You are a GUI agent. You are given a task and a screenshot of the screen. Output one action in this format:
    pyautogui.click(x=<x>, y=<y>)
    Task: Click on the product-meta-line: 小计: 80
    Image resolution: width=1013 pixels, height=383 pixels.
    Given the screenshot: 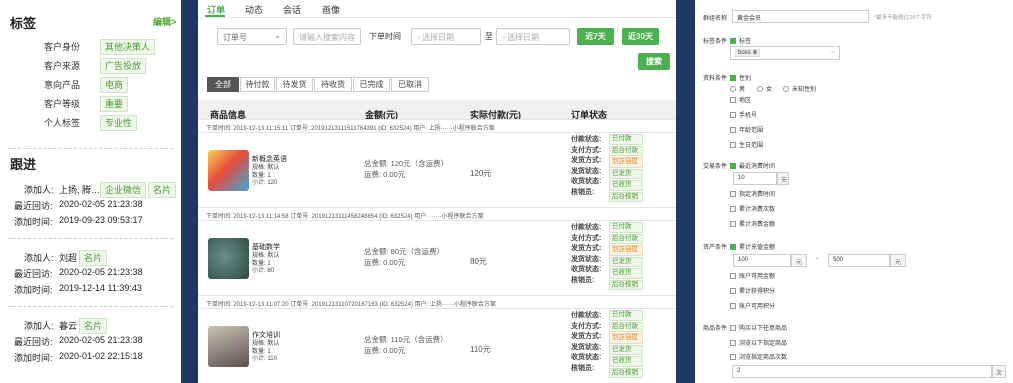 What is the action you would take?
    pyautogui.click(x=263, y=271)
    